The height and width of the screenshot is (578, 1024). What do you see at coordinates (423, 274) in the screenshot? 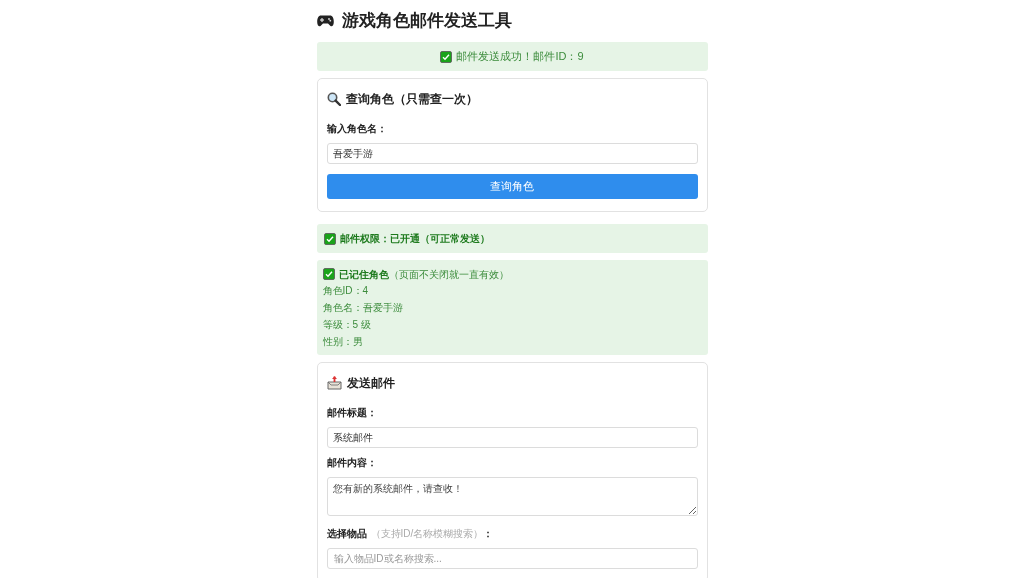
I see `remembered-role-text: 已记住角色（页面不关闭就一直有效）` at bounding box center [423, 274].